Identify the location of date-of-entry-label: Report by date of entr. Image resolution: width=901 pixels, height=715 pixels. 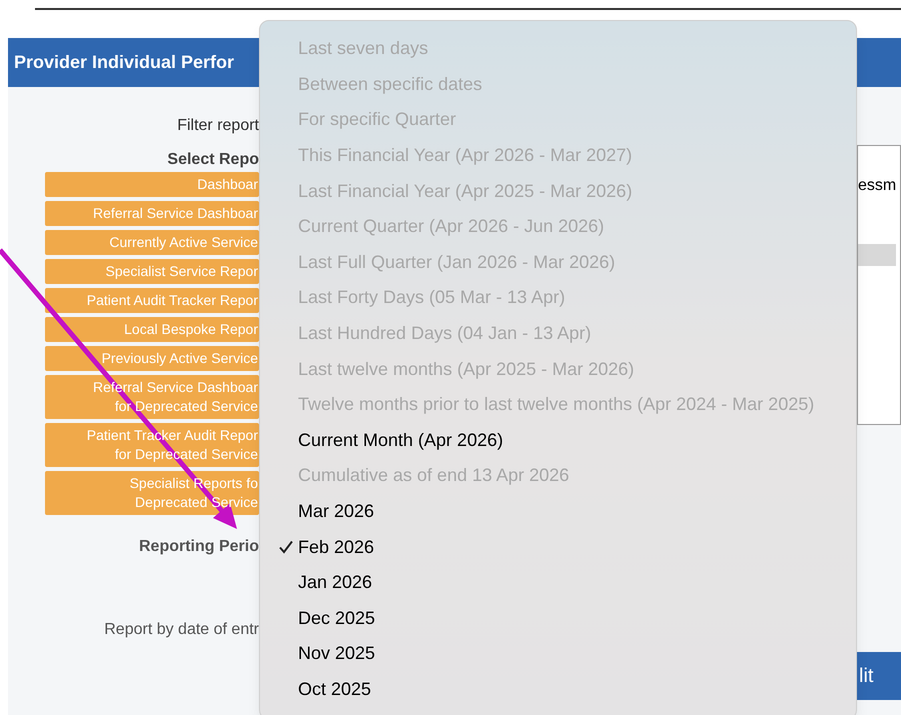
(181, 630).